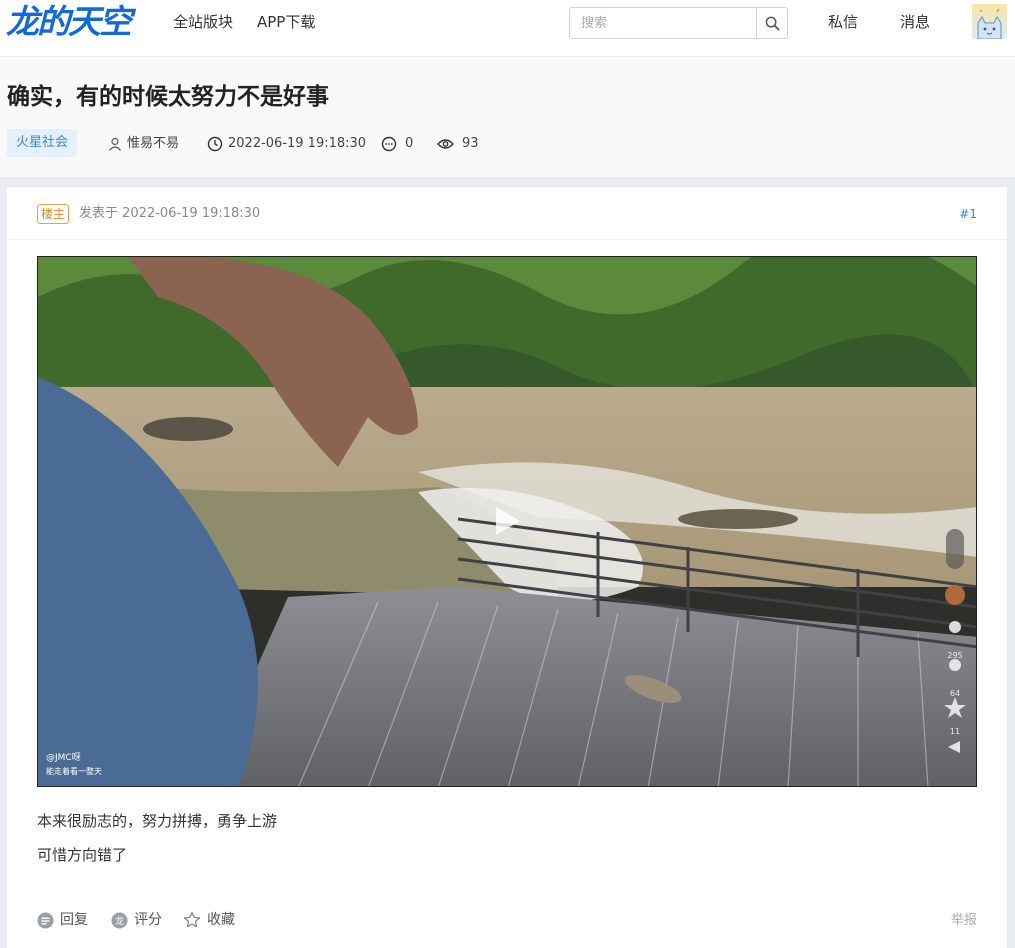 This screenshot has width=1015, height=948. What do you see at coordinates (203, 22) in the screenshot?
I see `nav-all-boards: 全站版块` at bounding box center [203, 22].